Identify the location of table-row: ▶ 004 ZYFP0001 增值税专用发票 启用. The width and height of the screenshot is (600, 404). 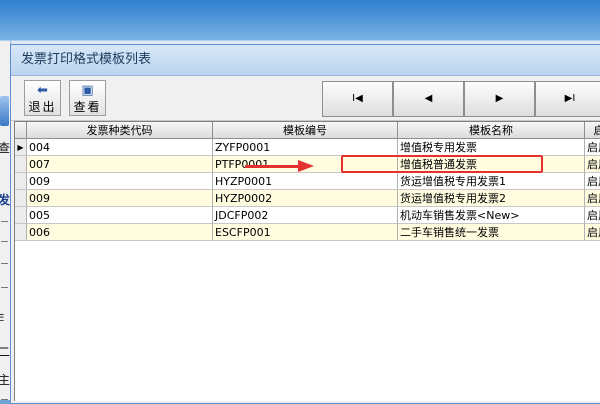
(307, 147).